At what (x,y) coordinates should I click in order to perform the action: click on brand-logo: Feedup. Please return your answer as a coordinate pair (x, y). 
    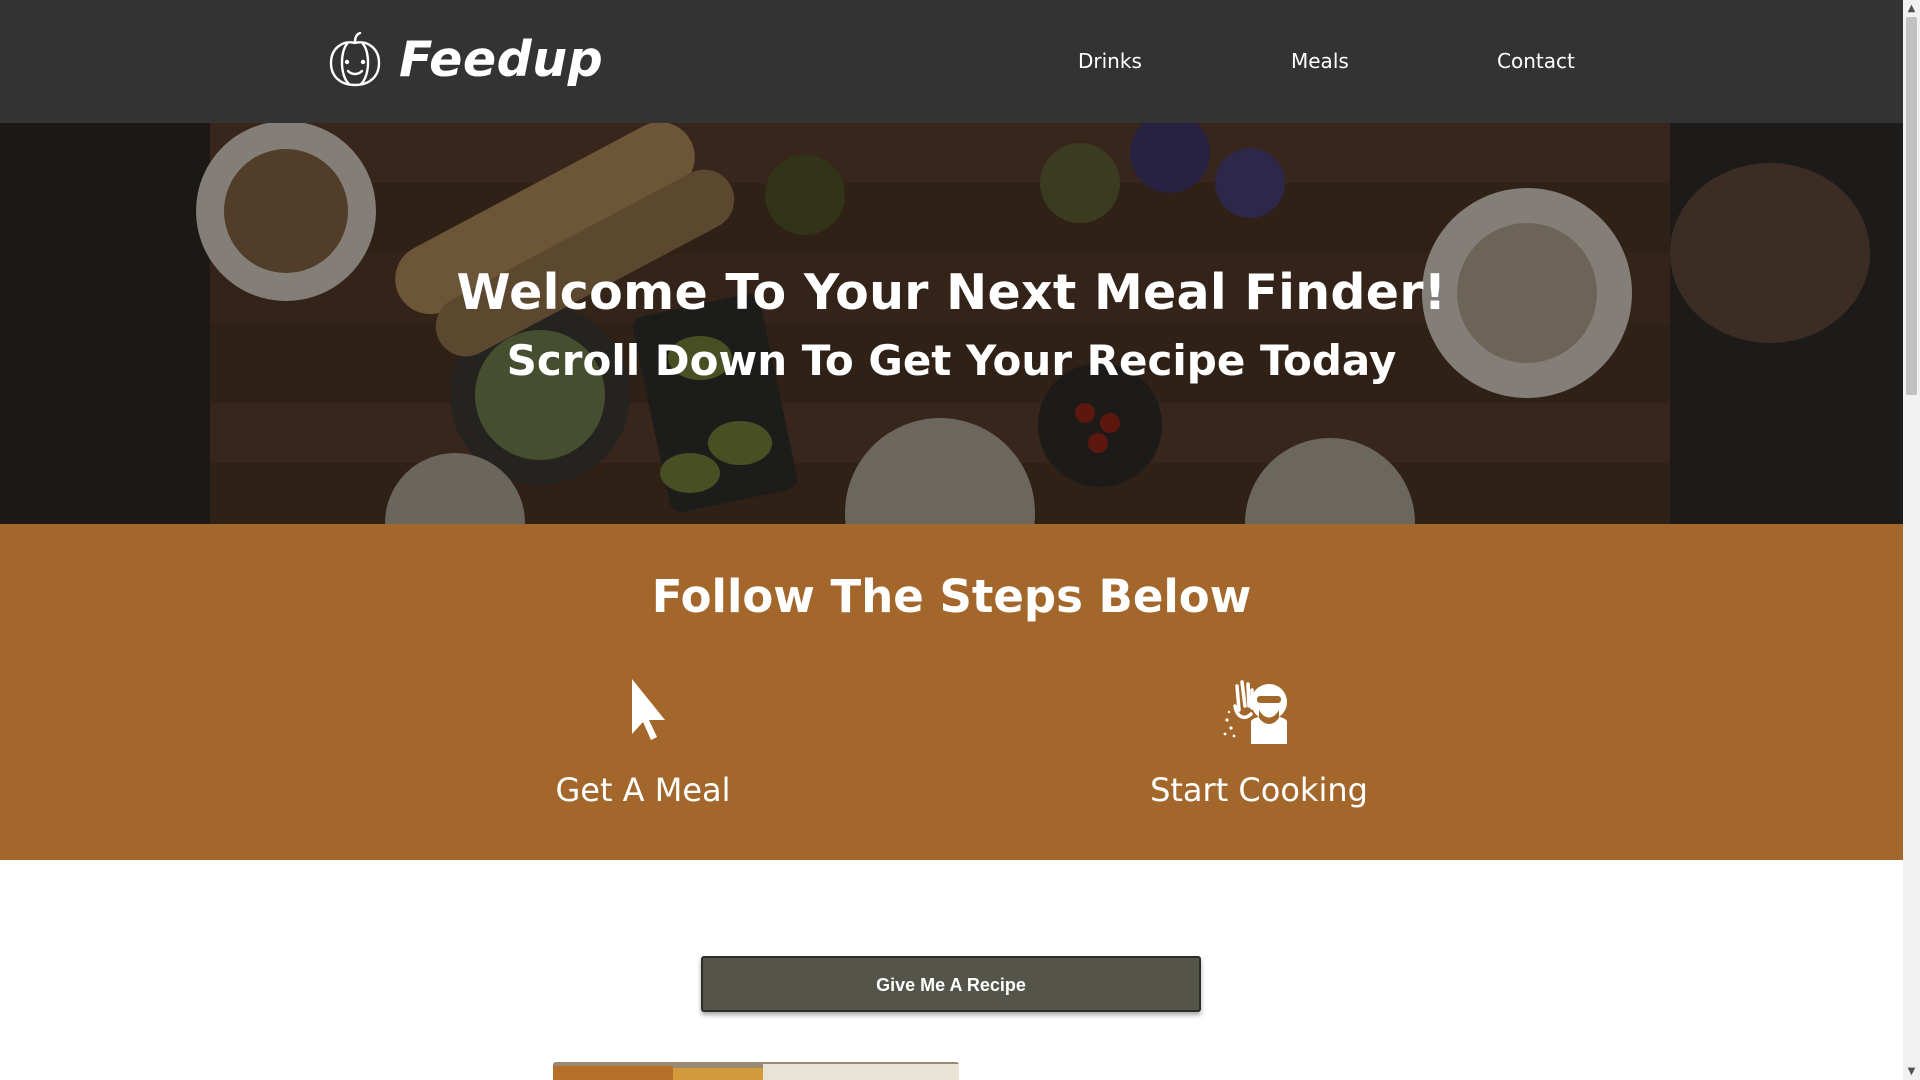
    Looking at the image, I should click on (464, 60).